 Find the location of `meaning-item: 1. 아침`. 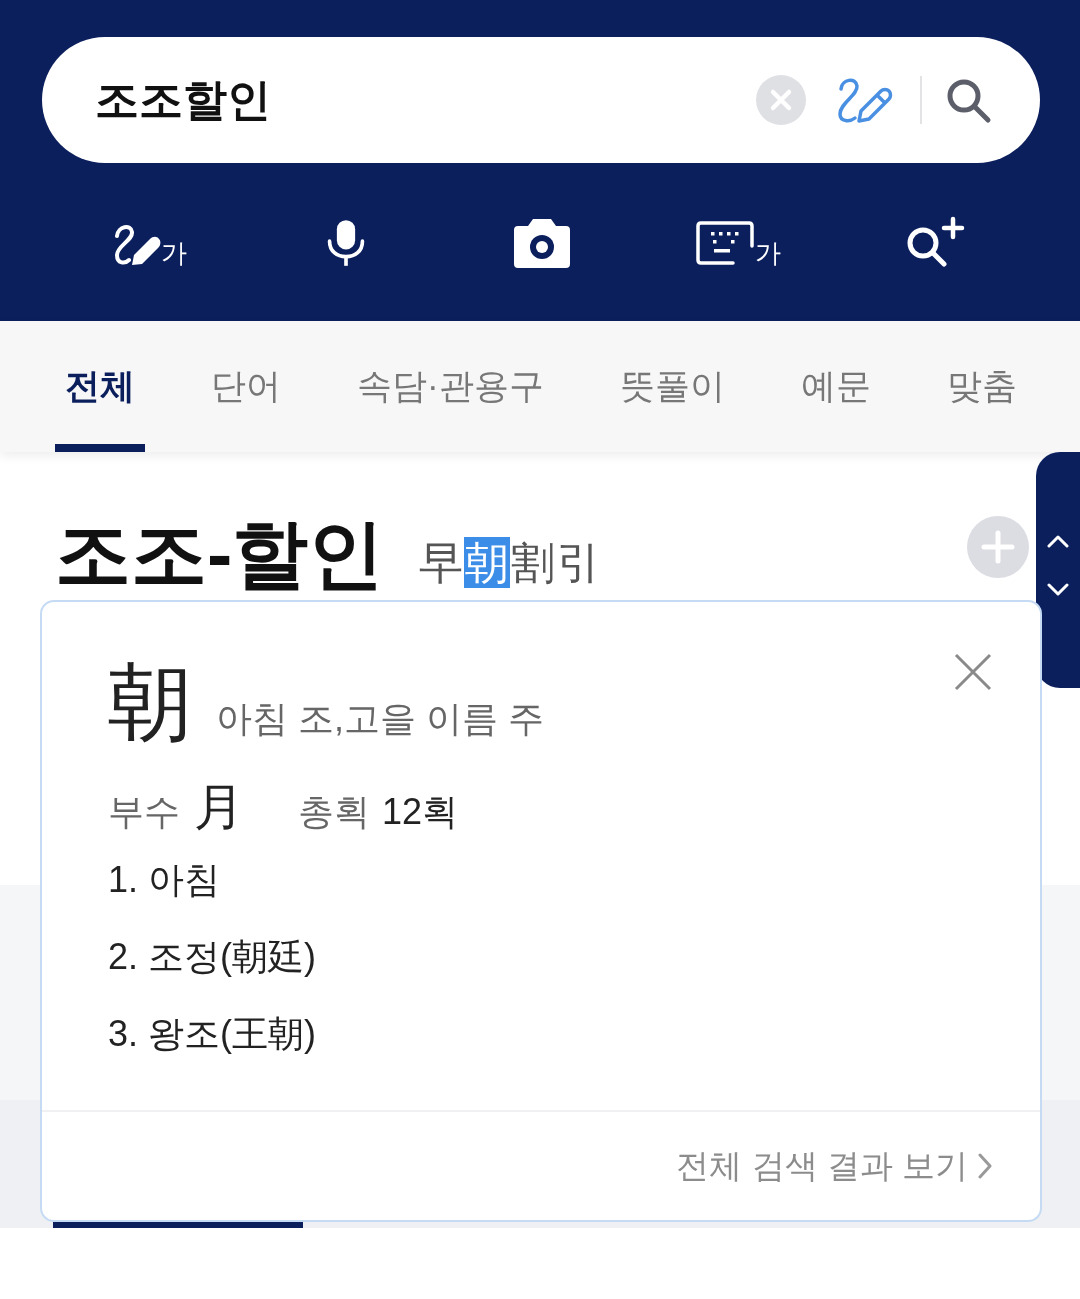

meaning-item: 1. 아침 is located at coordinates (164, 880).